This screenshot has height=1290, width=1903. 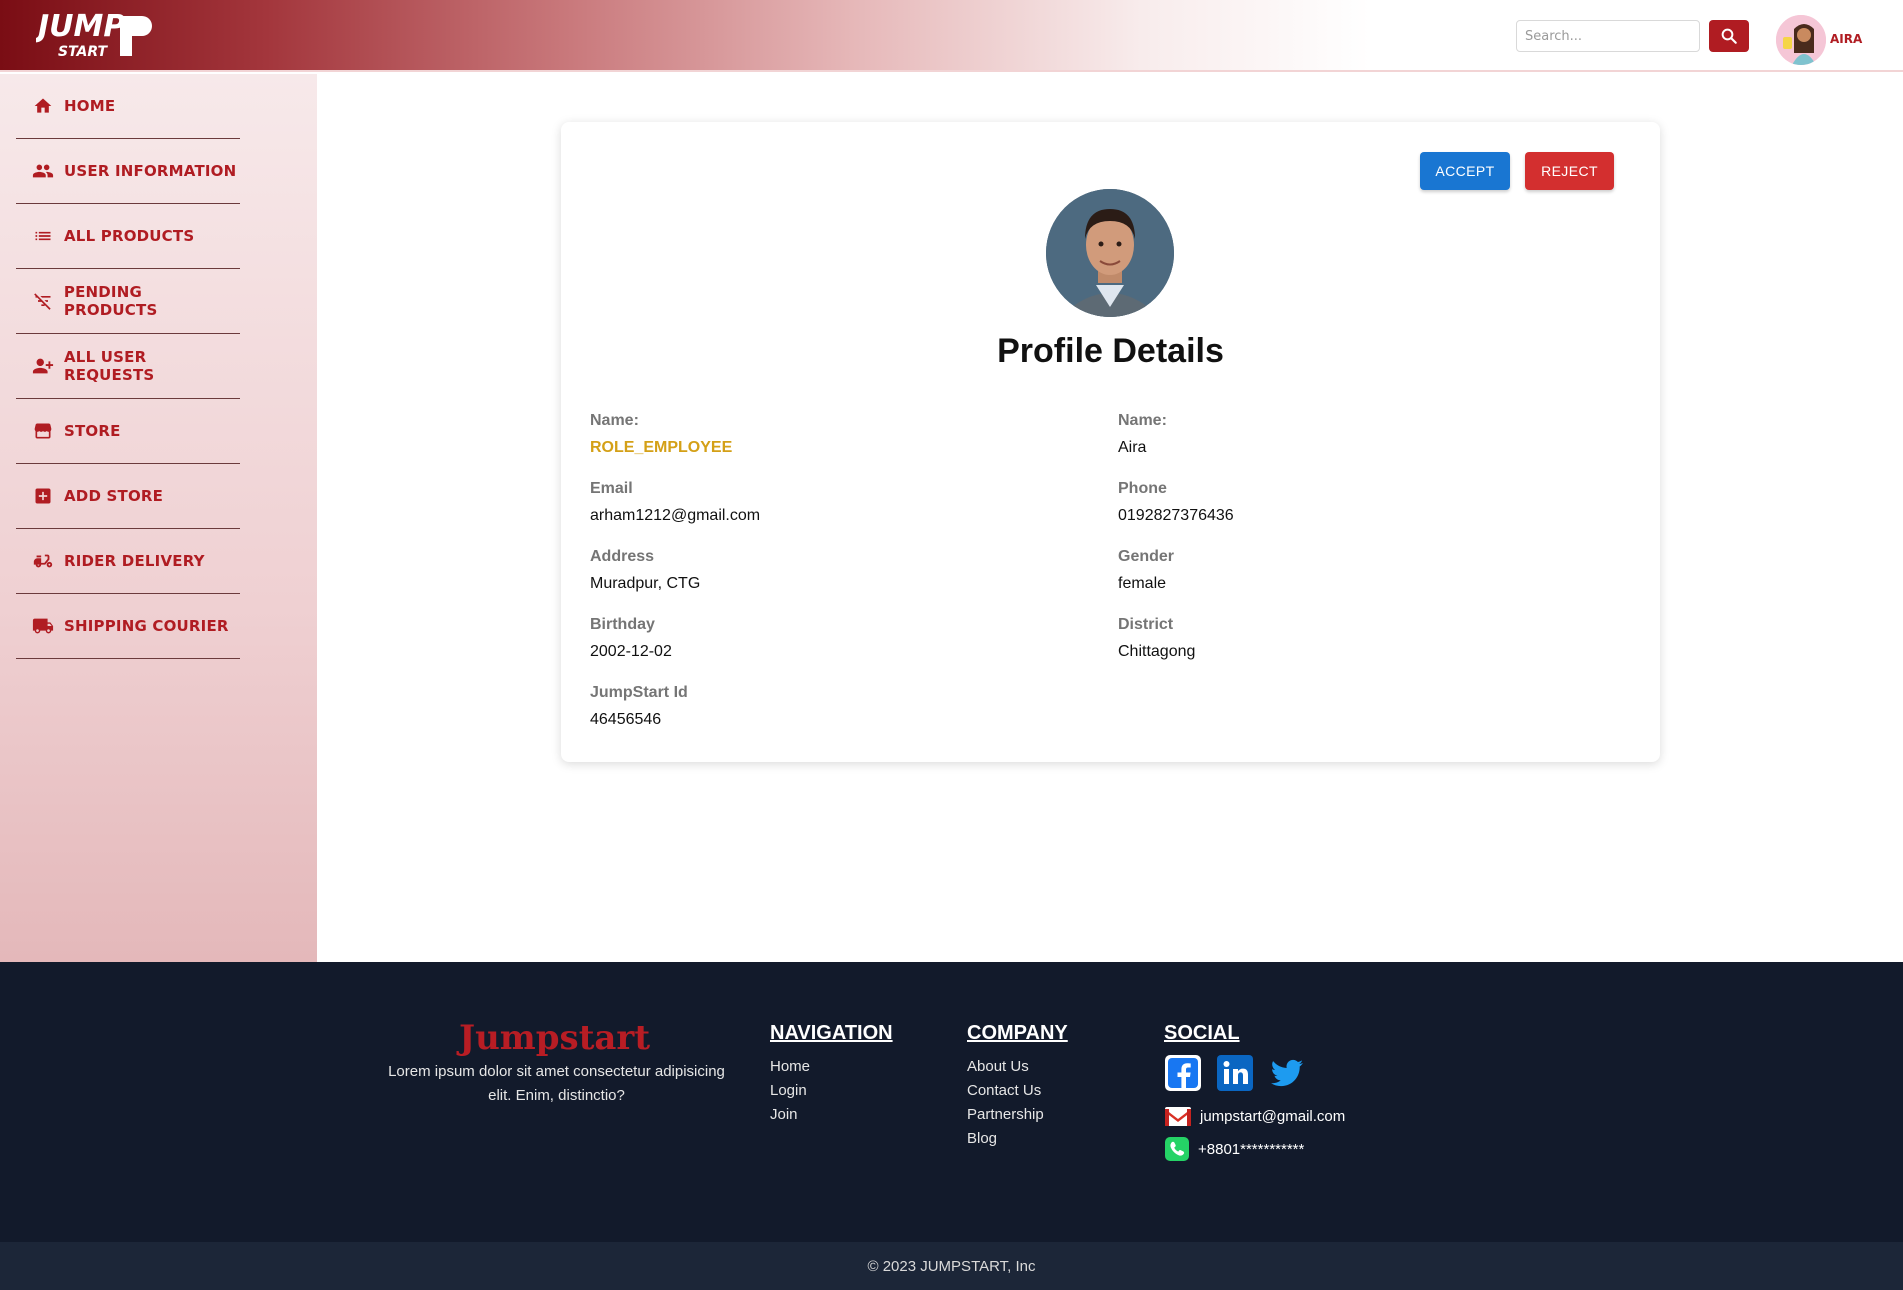 What do you see at coordinates (675, 515) in the screenshot?
I see `field-value: arham1212@gmail.com` at bounding box center [675, 515].